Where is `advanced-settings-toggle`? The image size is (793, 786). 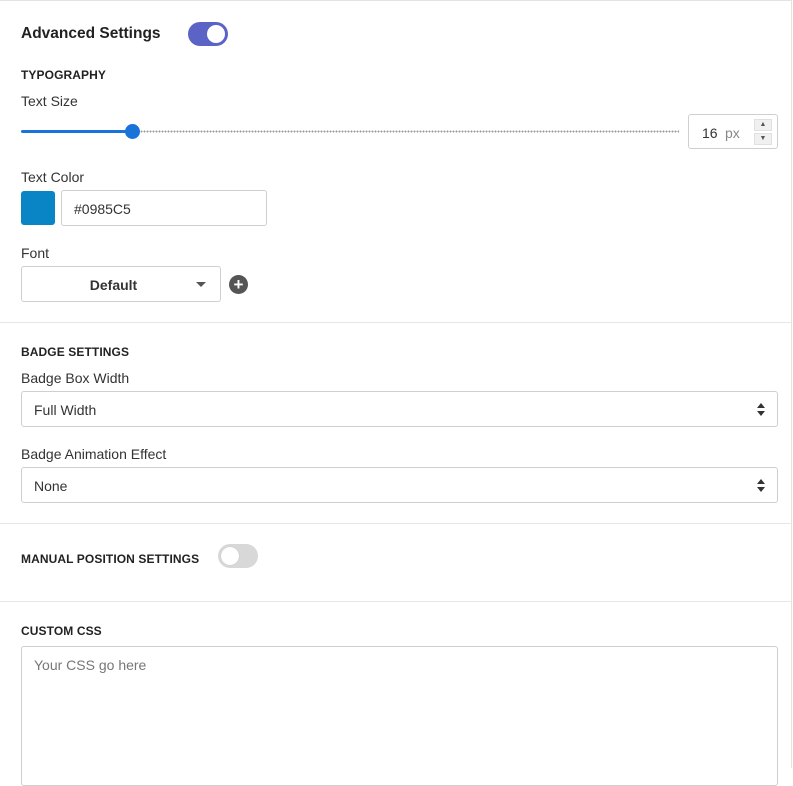
advanced-settings-toggle is located at coordinates (208, 34).